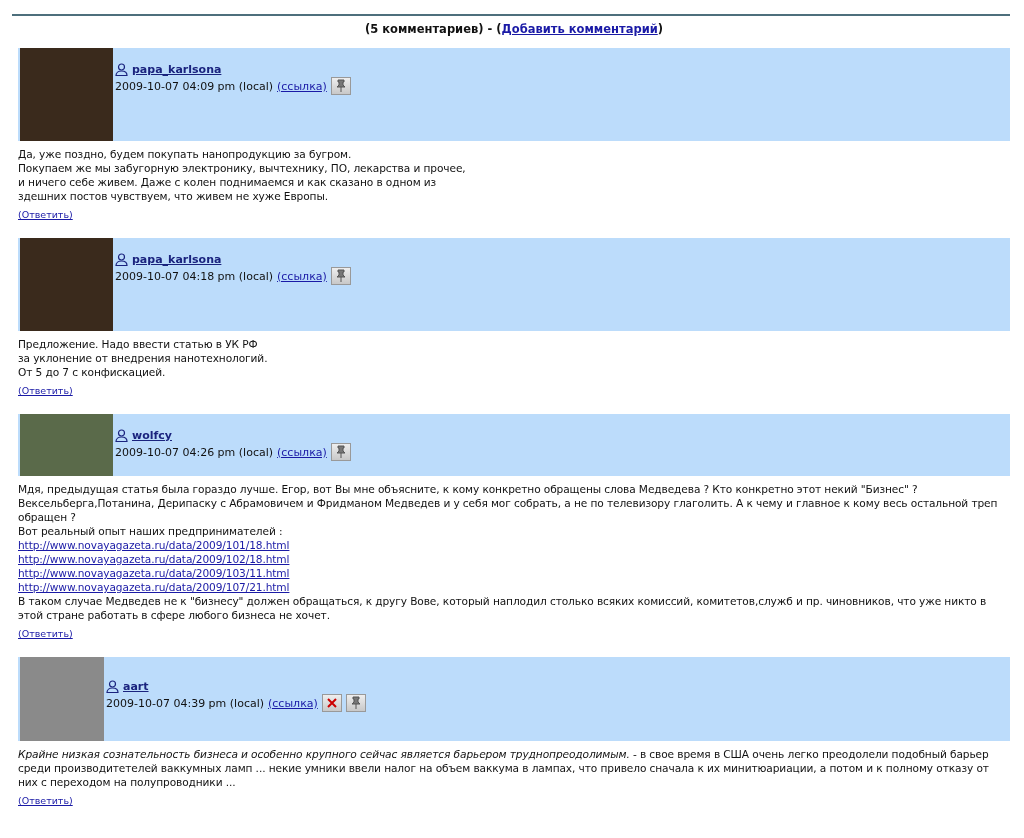 This screenshot has height=838, width=1024. Describe the element at coordinates (185, 154) in the screenshot. I see `comment-text: Да, уже поздно, будем покупать нанопродукцию за бугром.` at that location.